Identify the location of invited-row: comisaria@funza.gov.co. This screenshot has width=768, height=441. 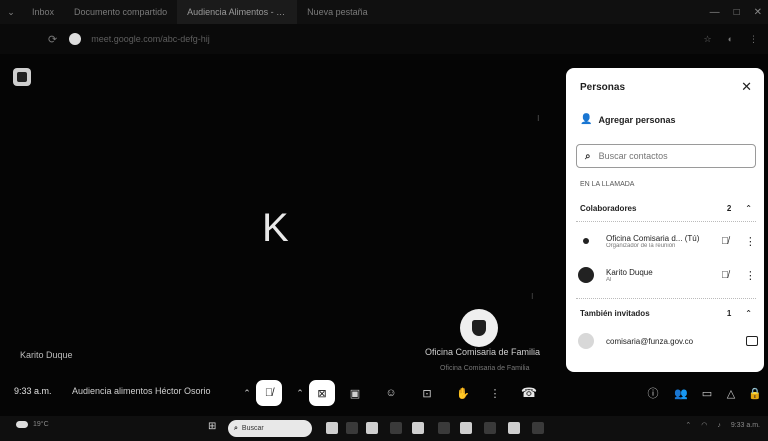
(668, 341).